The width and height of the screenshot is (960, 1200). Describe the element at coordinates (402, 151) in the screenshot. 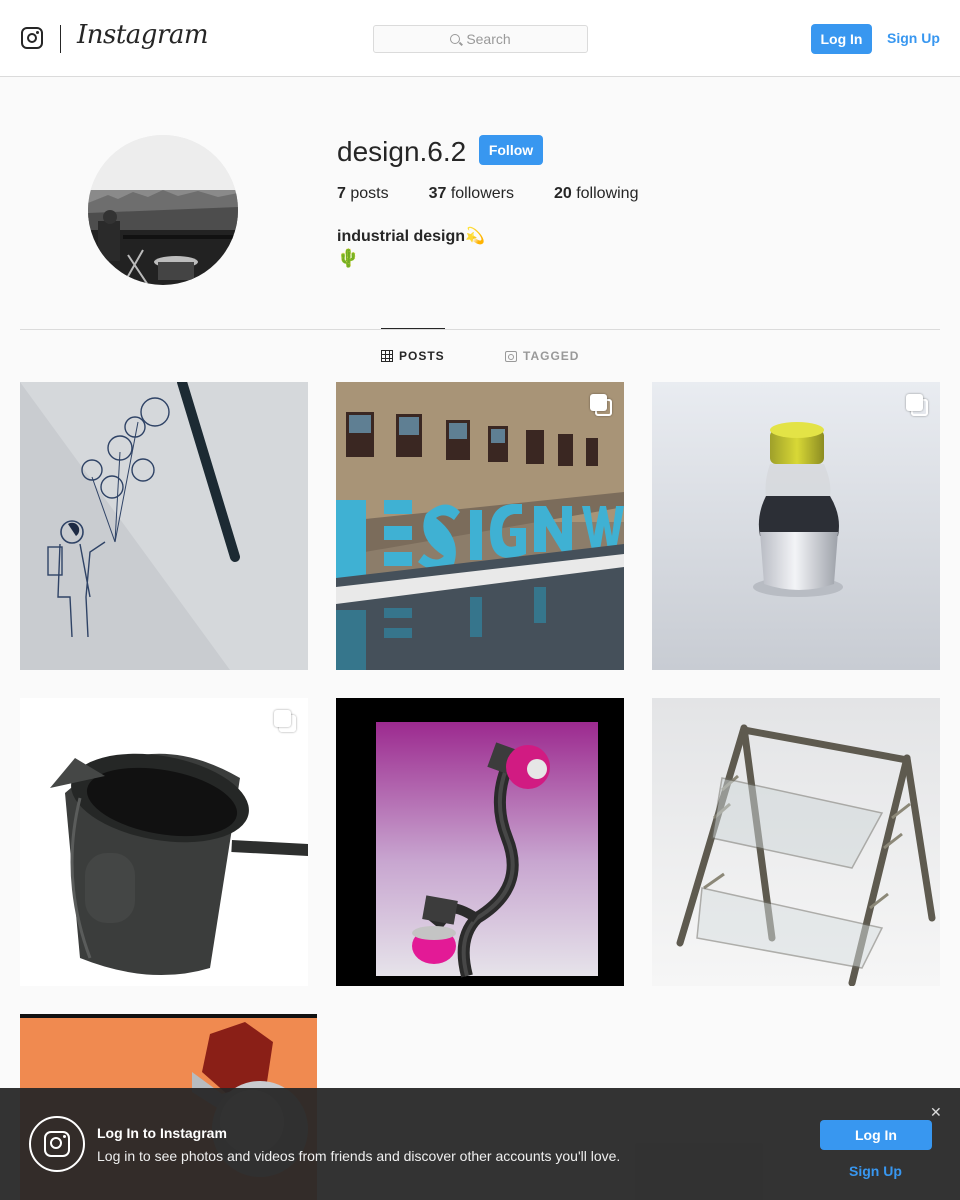

I see `profile-username: design.6.2` at that location.